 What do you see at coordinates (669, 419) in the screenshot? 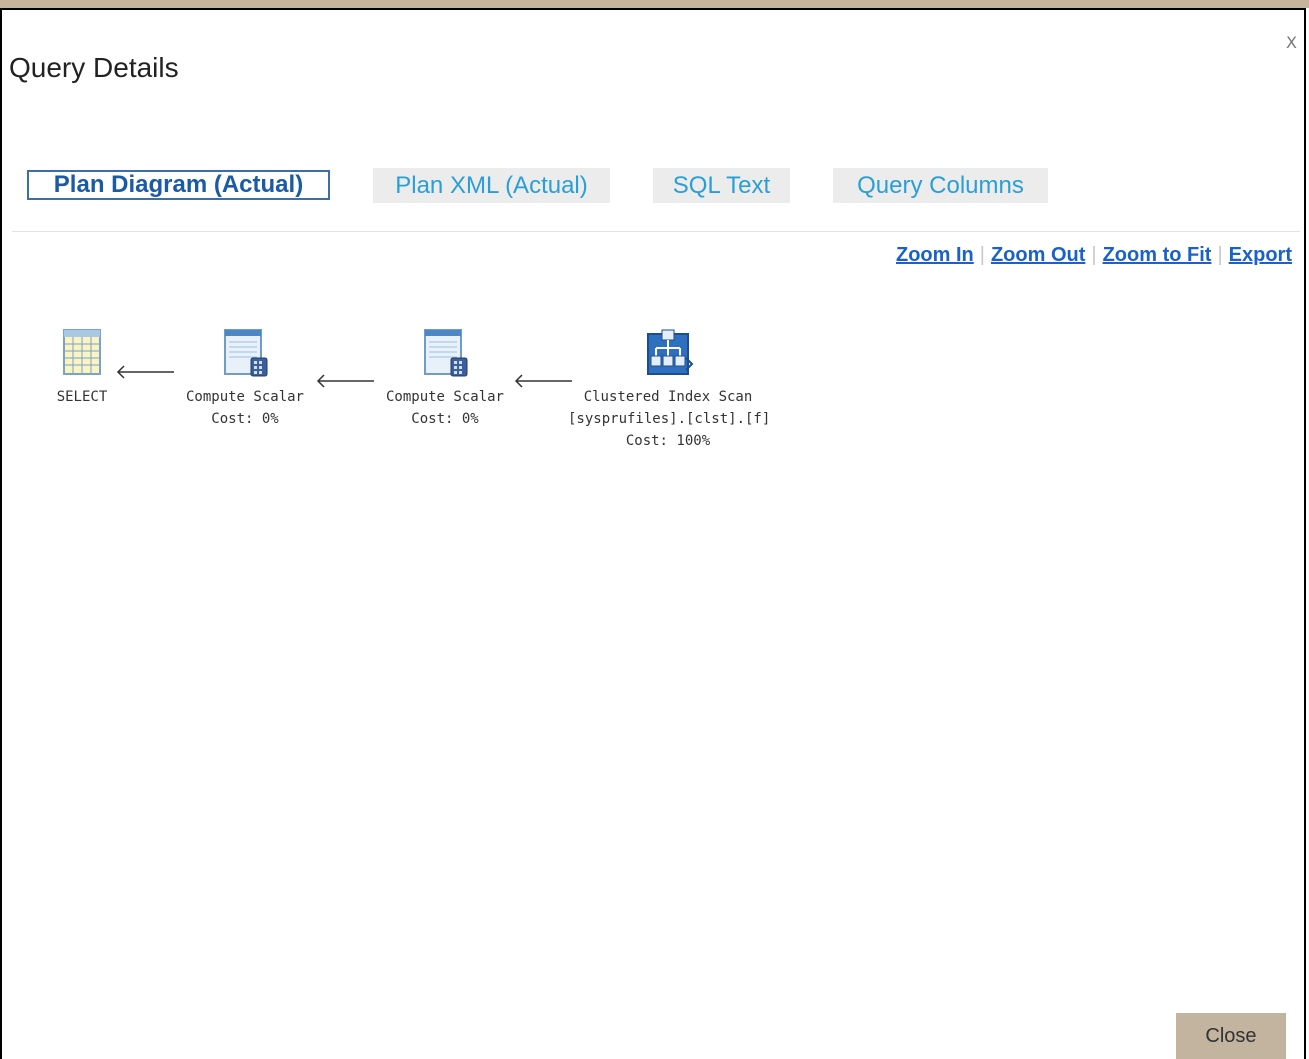
I see `node-object: [sysprufiles].[clst].[f]` at bounding box center [669, 419].